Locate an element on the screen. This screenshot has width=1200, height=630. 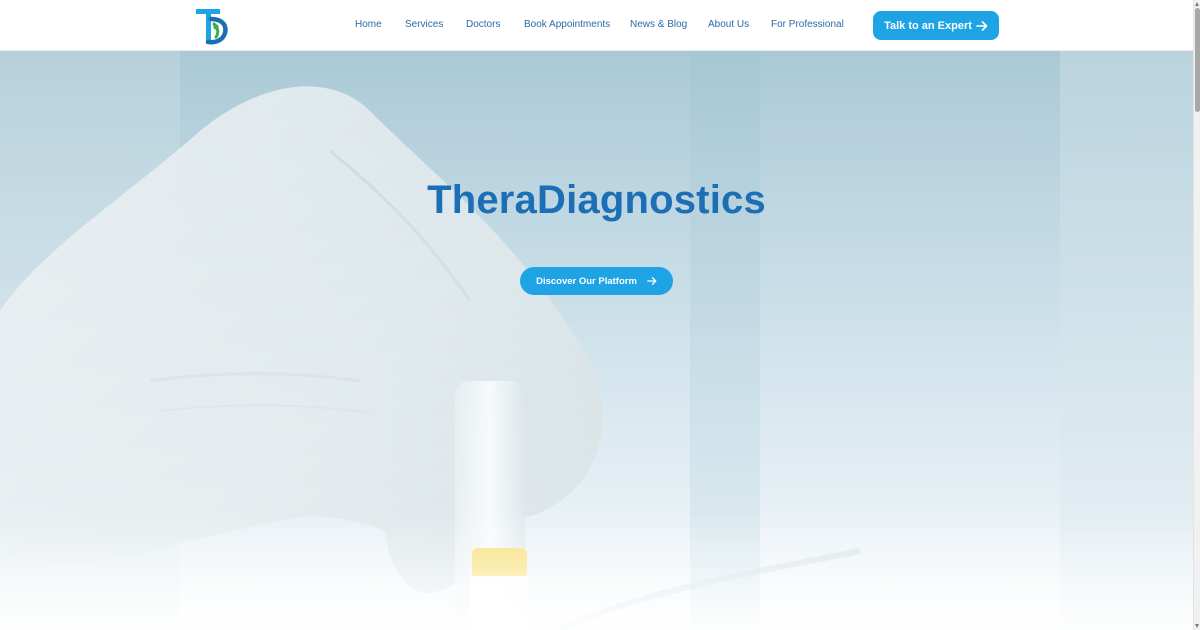
scroll-down-arrow-icon is located at coordinates (1197, 626).